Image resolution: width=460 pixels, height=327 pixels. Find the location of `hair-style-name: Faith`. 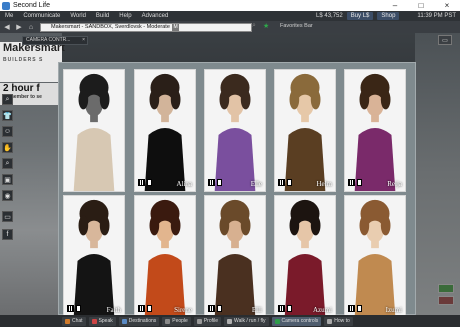

hair-style-name: Faith is located at coordinates (113, 310).